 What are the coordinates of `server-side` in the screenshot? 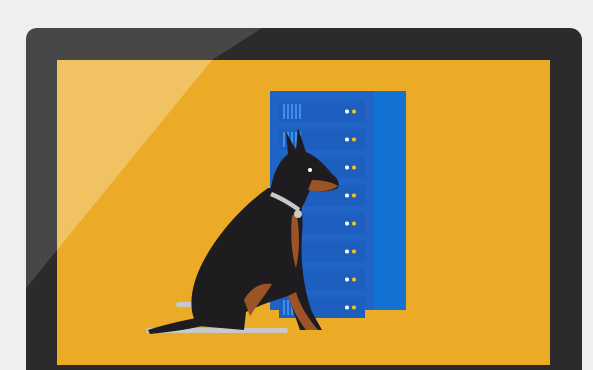 It's located at (389, 200).